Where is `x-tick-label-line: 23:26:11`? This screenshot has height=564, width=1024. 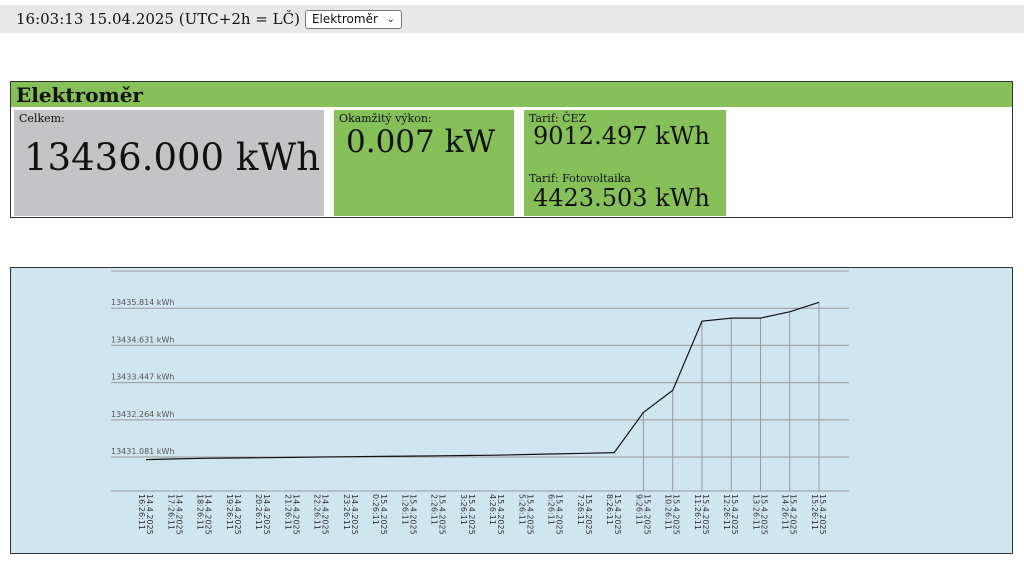
x-tick-label-line: 23:26:11 is located at coordinates (346, 512).